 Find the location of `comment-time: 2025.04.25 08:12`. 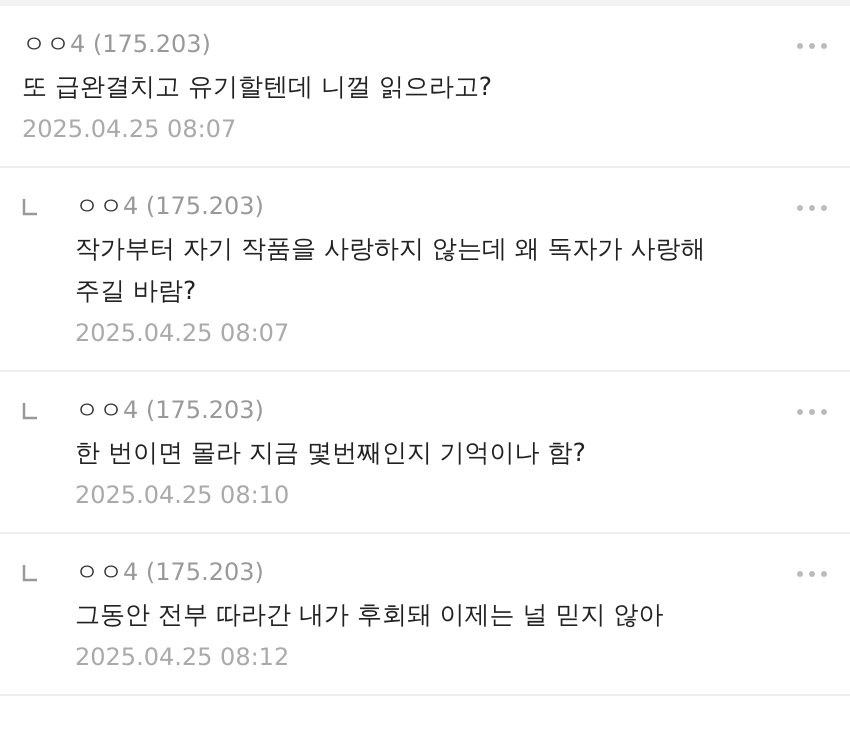

comment-time: 2025.04.25 08:12 is located at coordinates (182, 657).